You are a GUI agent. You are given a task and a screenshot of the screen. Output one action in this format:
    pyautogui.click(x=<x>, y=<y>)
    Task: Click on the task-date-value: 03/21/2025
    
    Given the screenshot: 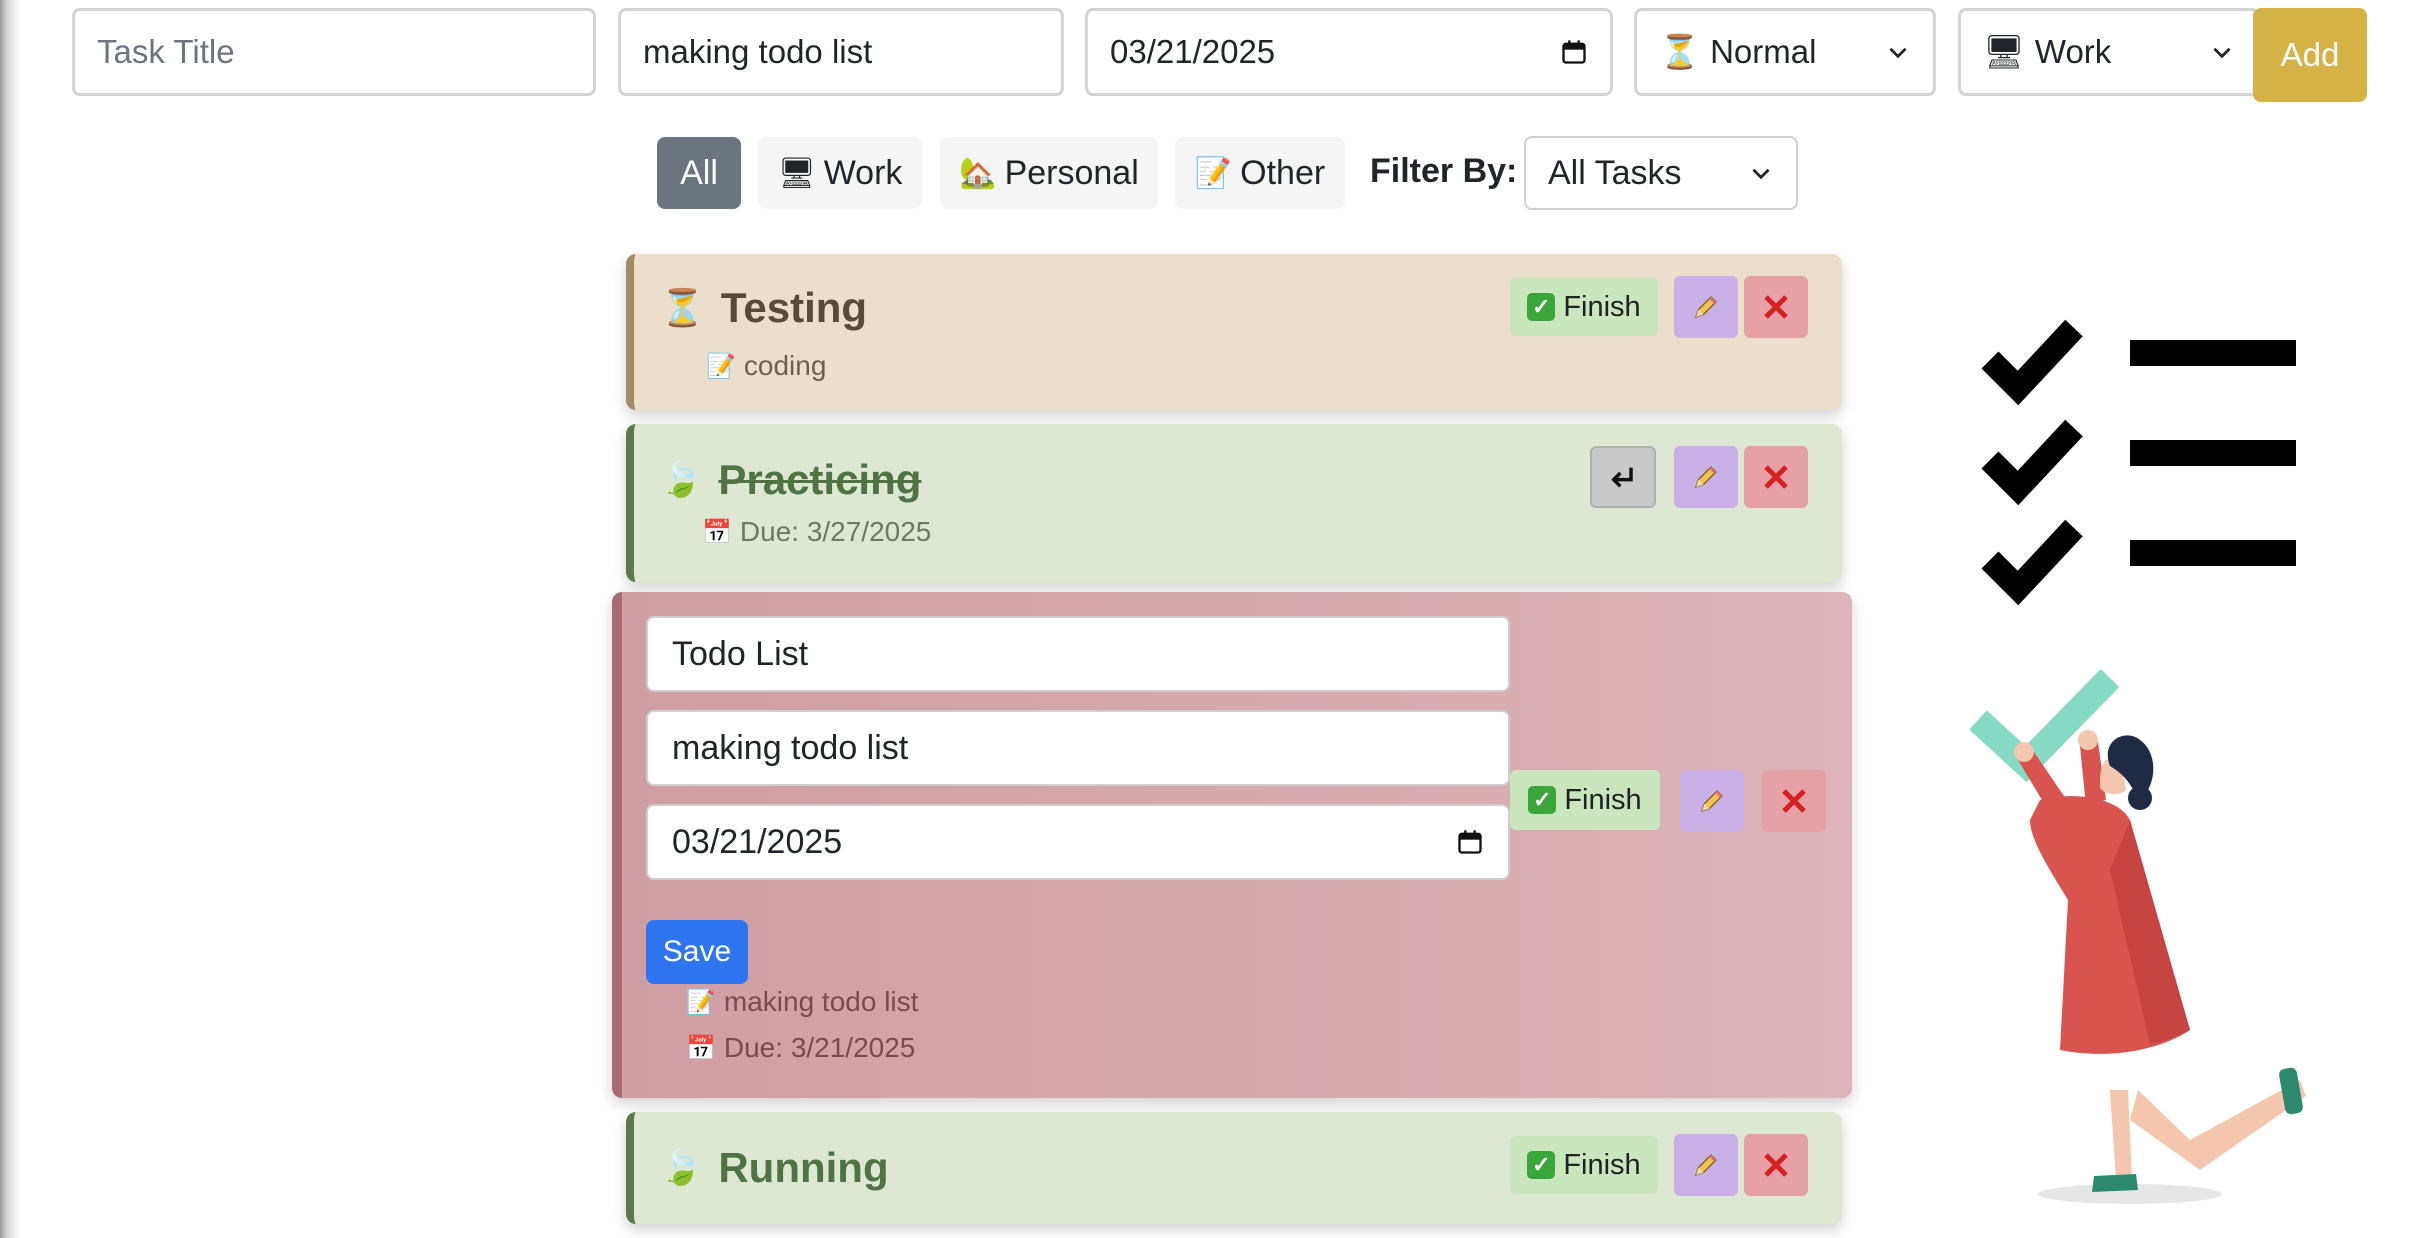 What is the action you would take?
    pyautogui.click(x=1193, y=51)
    